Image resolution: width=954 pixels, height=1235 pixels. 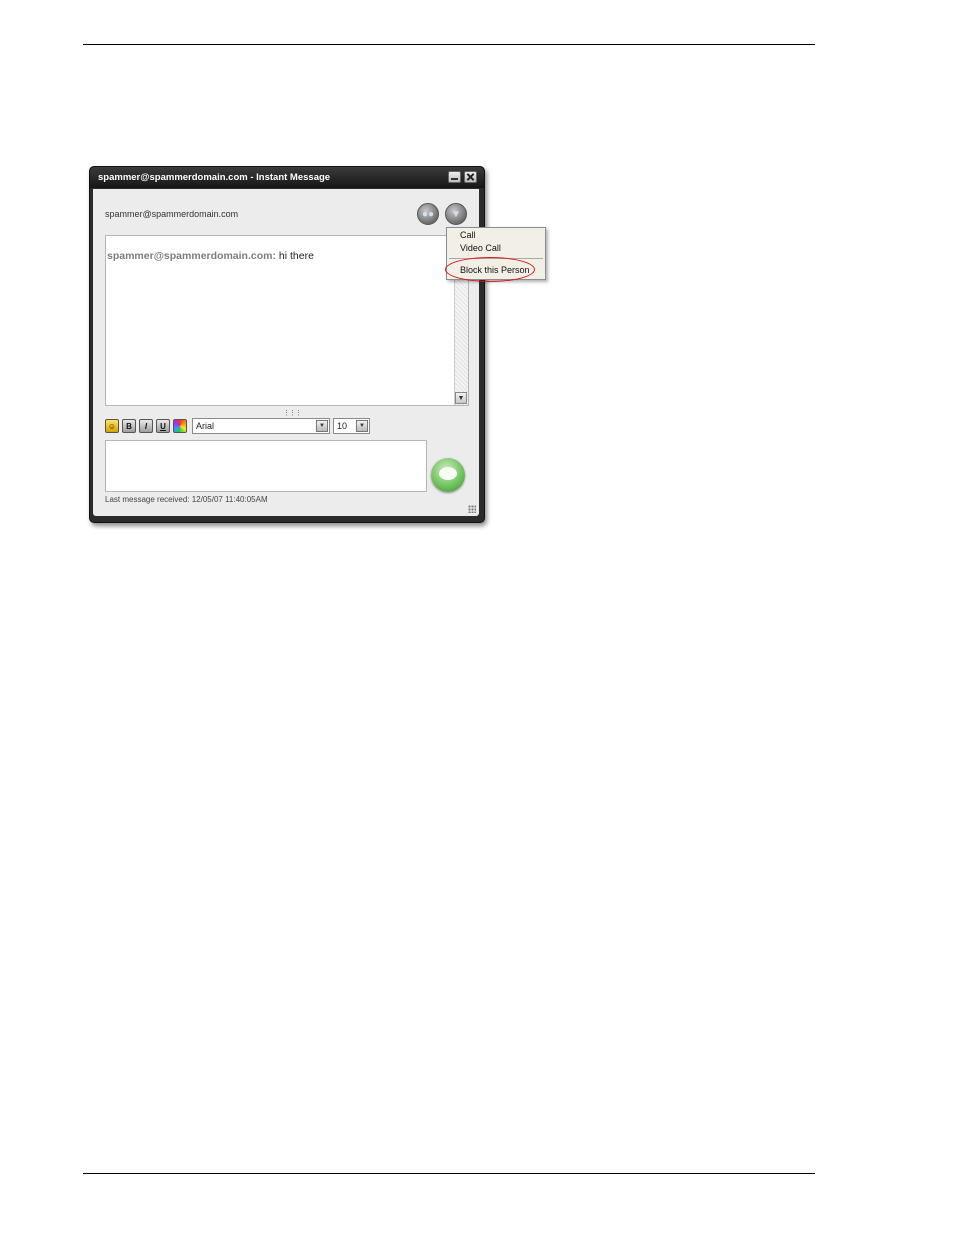 I want to click on font-size-select: 10 ▼, so click(x=351, y=426).